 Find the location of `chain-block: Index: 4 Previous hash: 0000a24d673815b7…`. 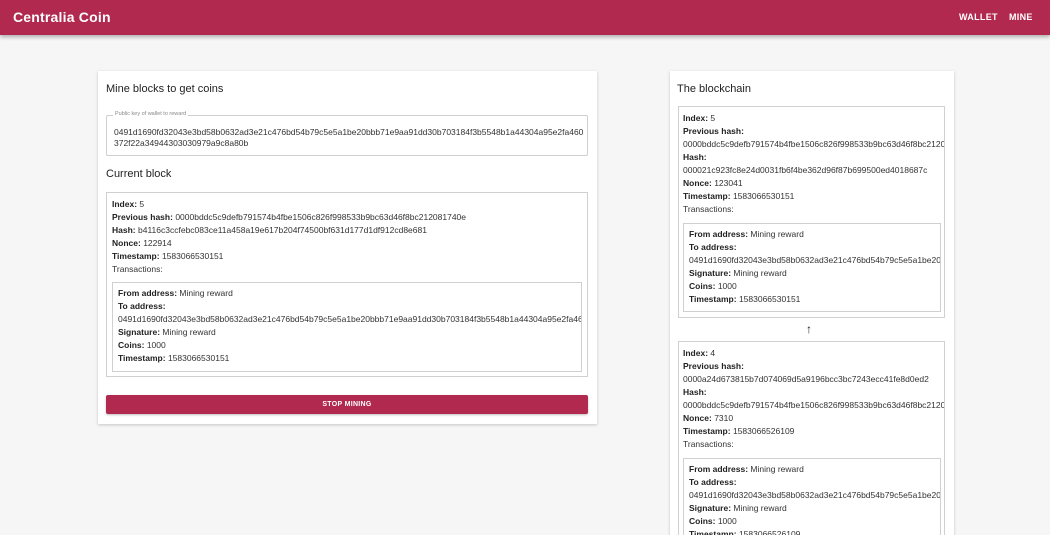

chain-block: Index: 4 Previous hash: 0000a24d673815b7… is located at coordinates (811, 438).